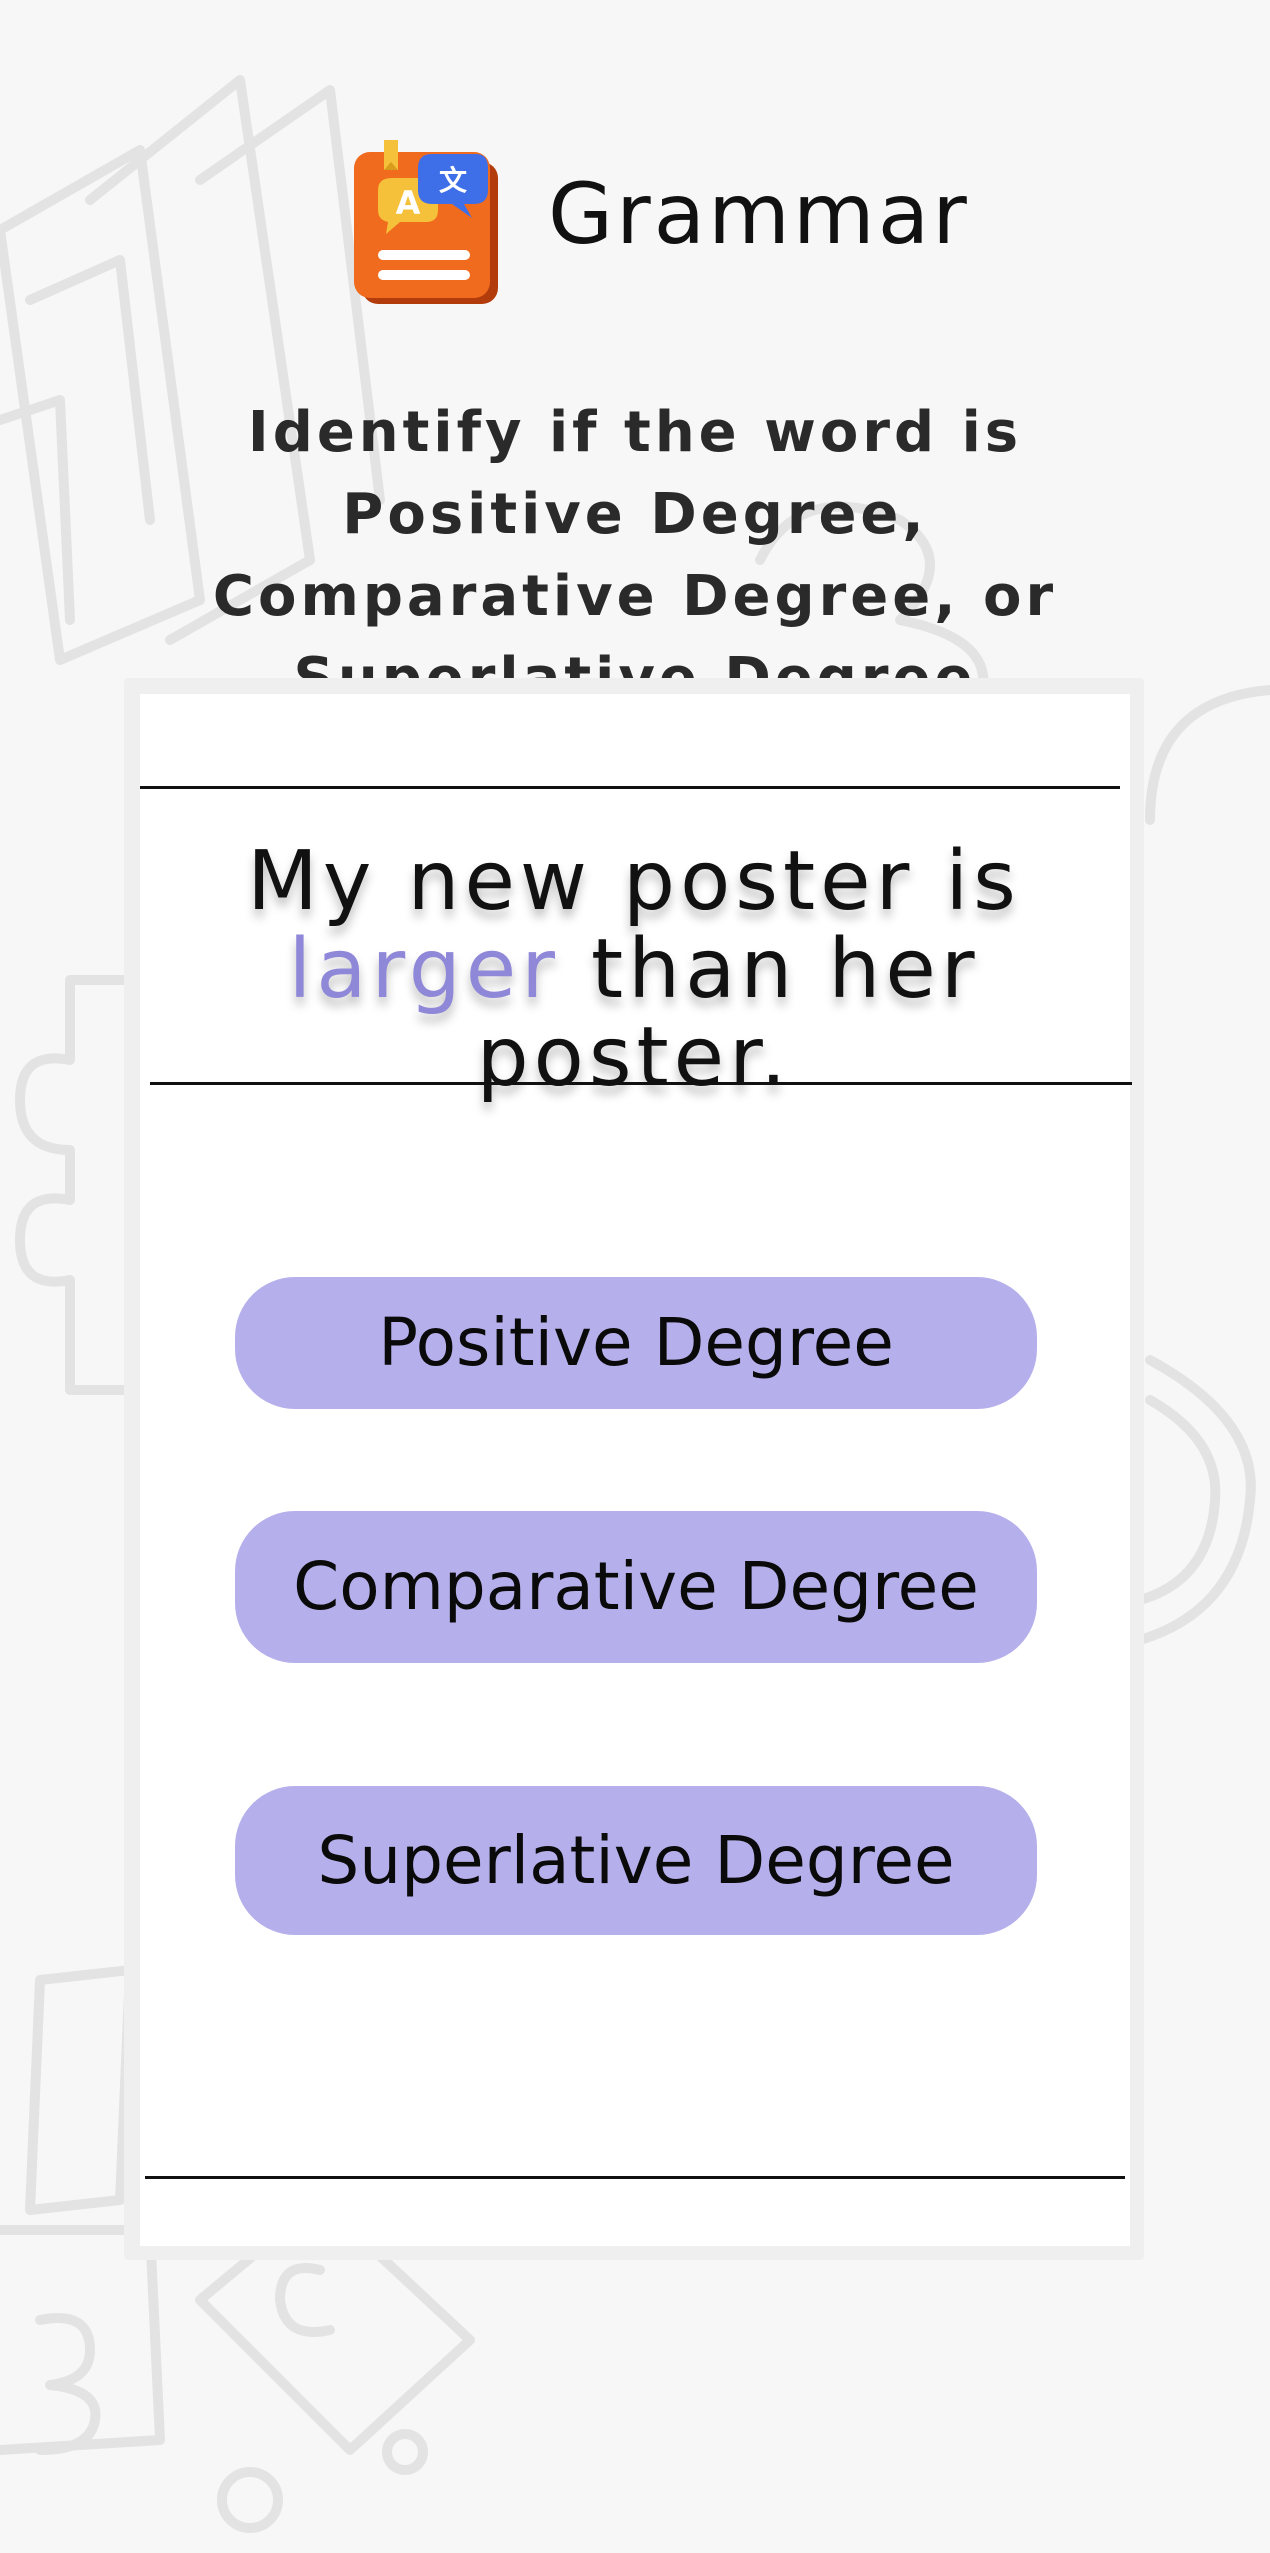  I want to click on divider-bottom, so click(635, 2177).